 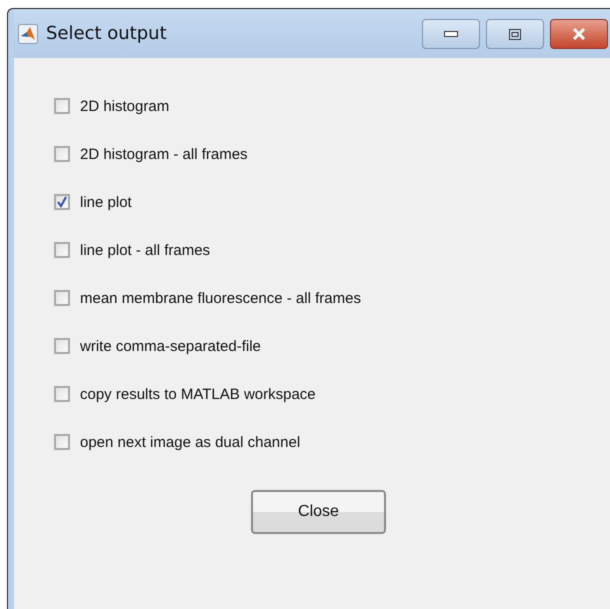 I want to click on minimize-icon, so click(x=451, y=34).